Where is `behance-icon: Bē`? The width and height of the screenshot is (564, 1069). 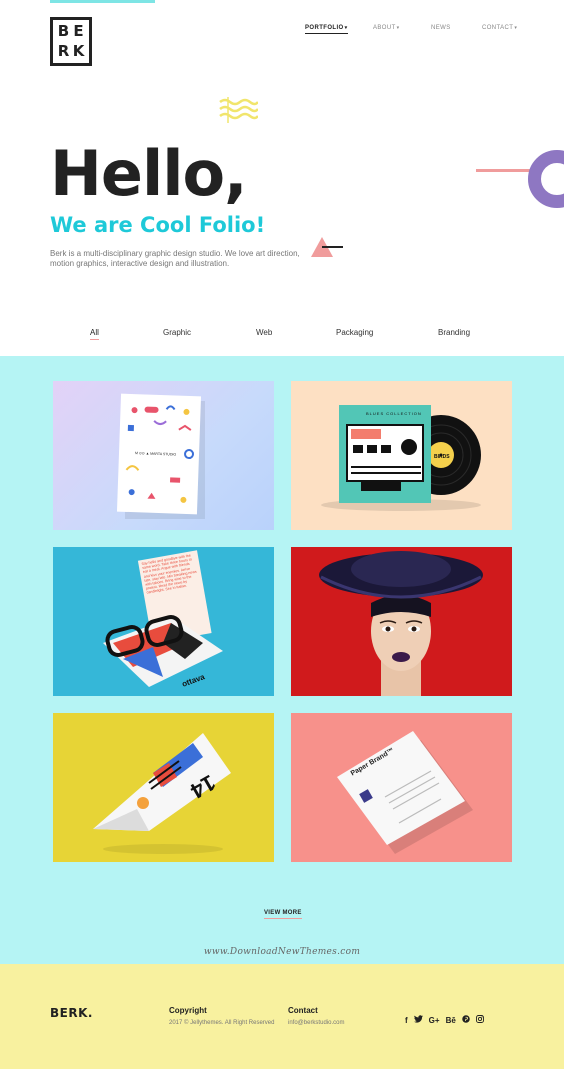 behance-icon: Bē is located at coordinates (451, 1021).